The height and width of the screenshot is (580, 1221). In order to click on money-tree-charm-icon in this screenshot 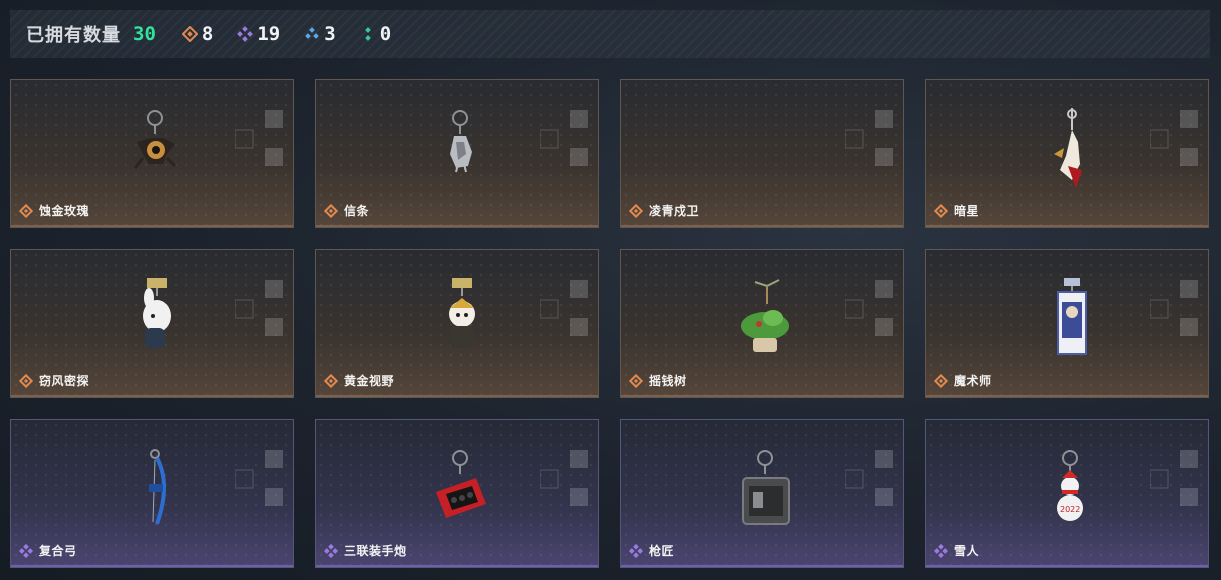, I will do `click(765, 315)`.